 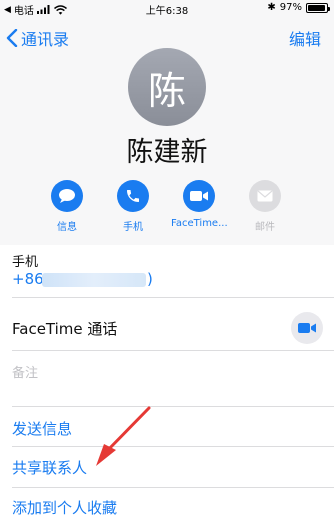 What do you see at coordinates (94, 280) in the screenshot?
I see `phone-number-redacted` at bounding box center [94, 280].